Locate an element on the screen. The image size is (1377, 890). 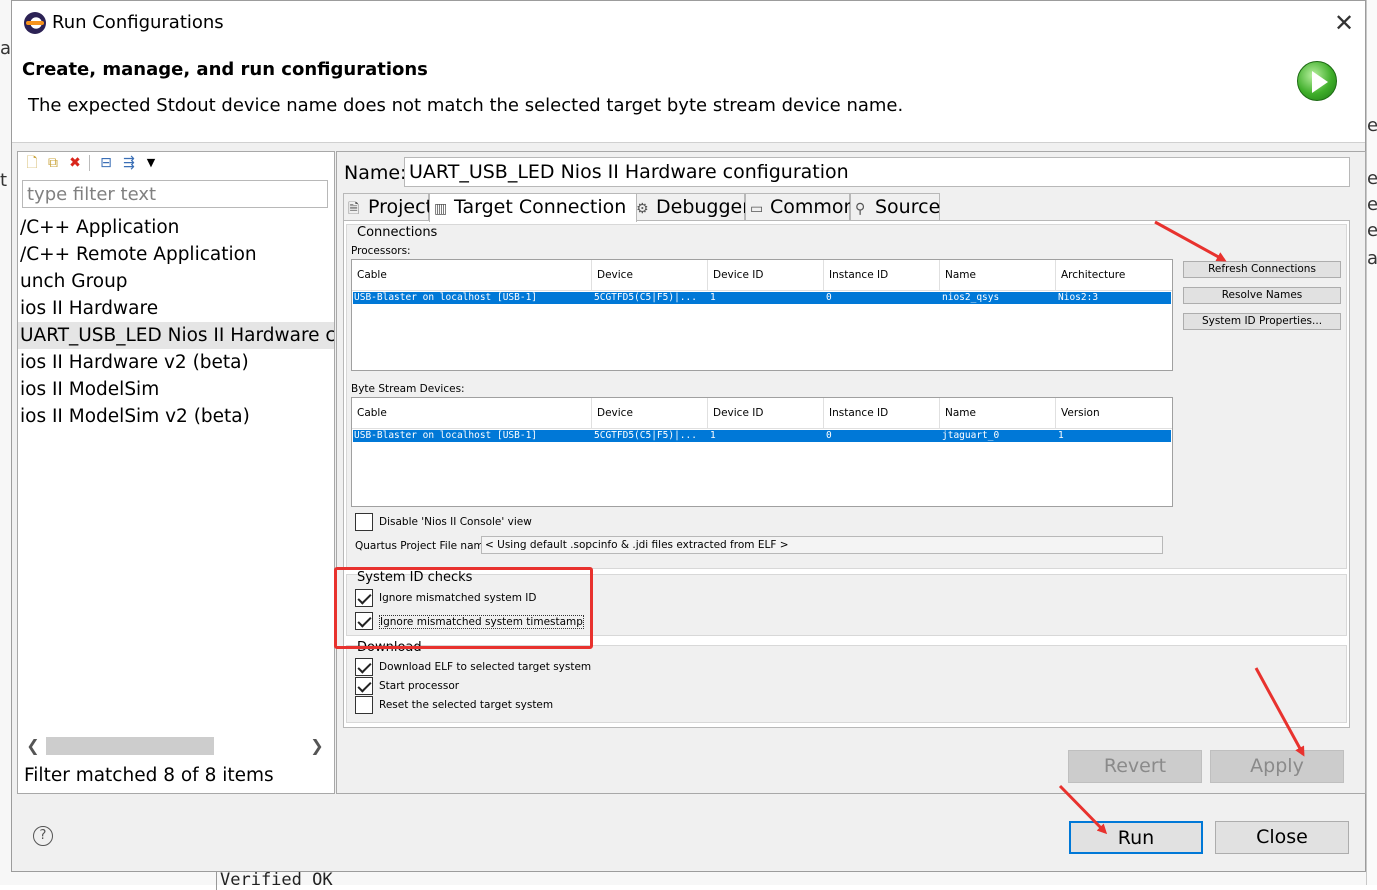
connection-icon: ▥ is located at coordinates (441, 209).